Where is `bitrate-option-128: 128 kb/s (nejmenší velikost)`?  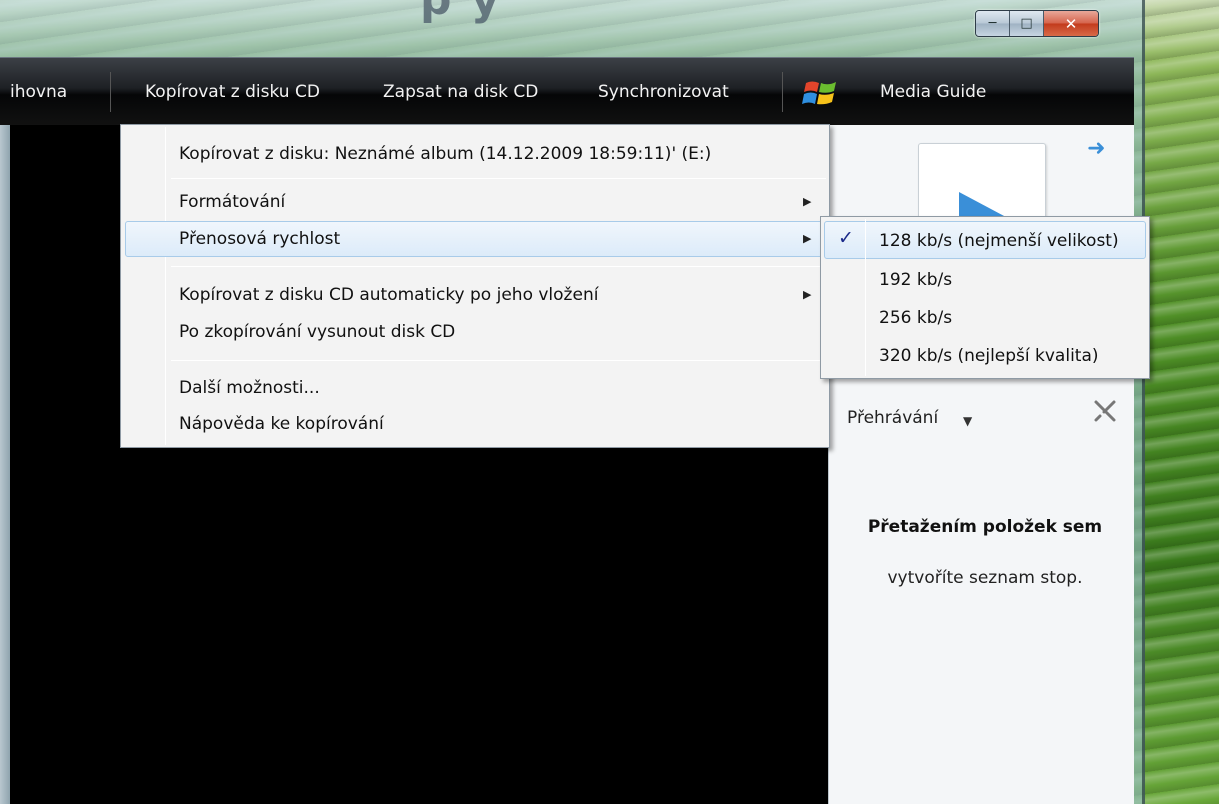
bitrate-option-128: 128 kb/s (nejmenší velikost) is located at coordinates (999, 241).